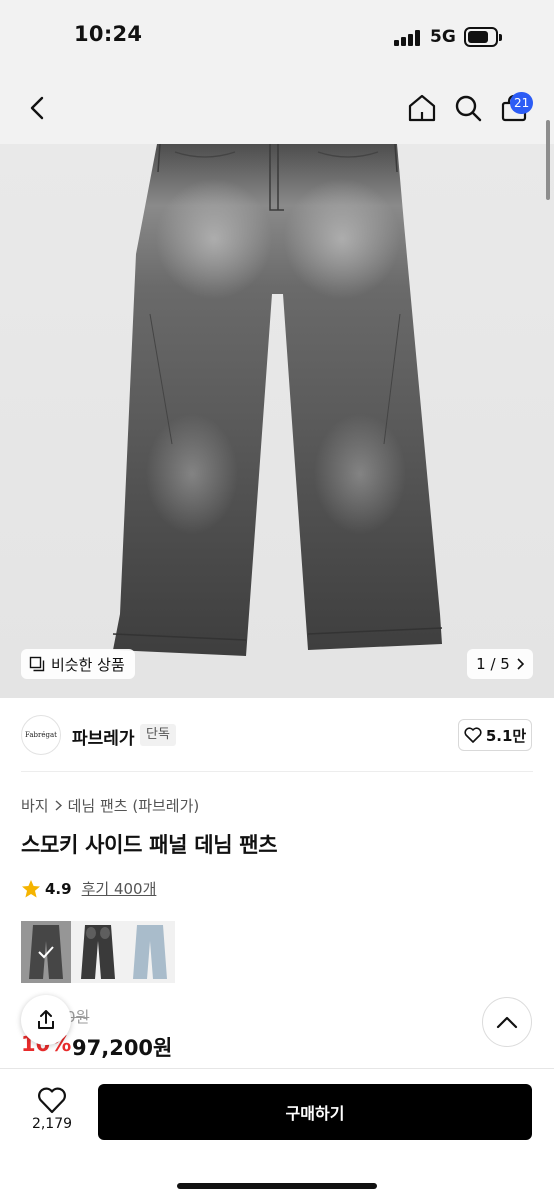 The image size is (554, 1200). I want to click on similar-icon, so click(37, 664).